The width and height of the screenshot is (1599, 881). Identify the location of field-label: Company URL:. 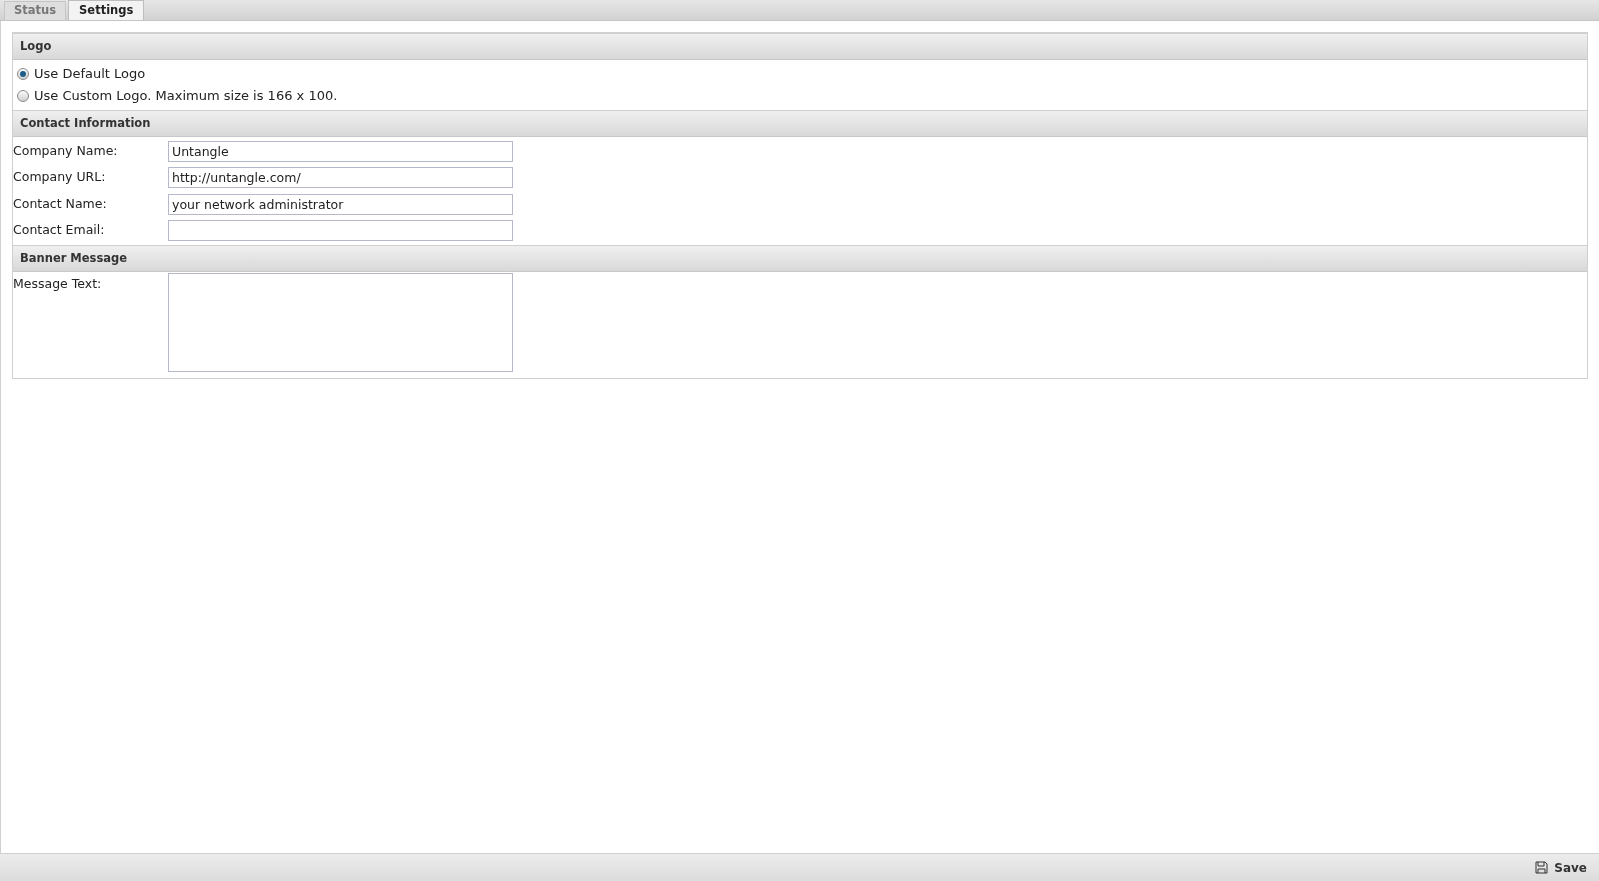
(60, 177).